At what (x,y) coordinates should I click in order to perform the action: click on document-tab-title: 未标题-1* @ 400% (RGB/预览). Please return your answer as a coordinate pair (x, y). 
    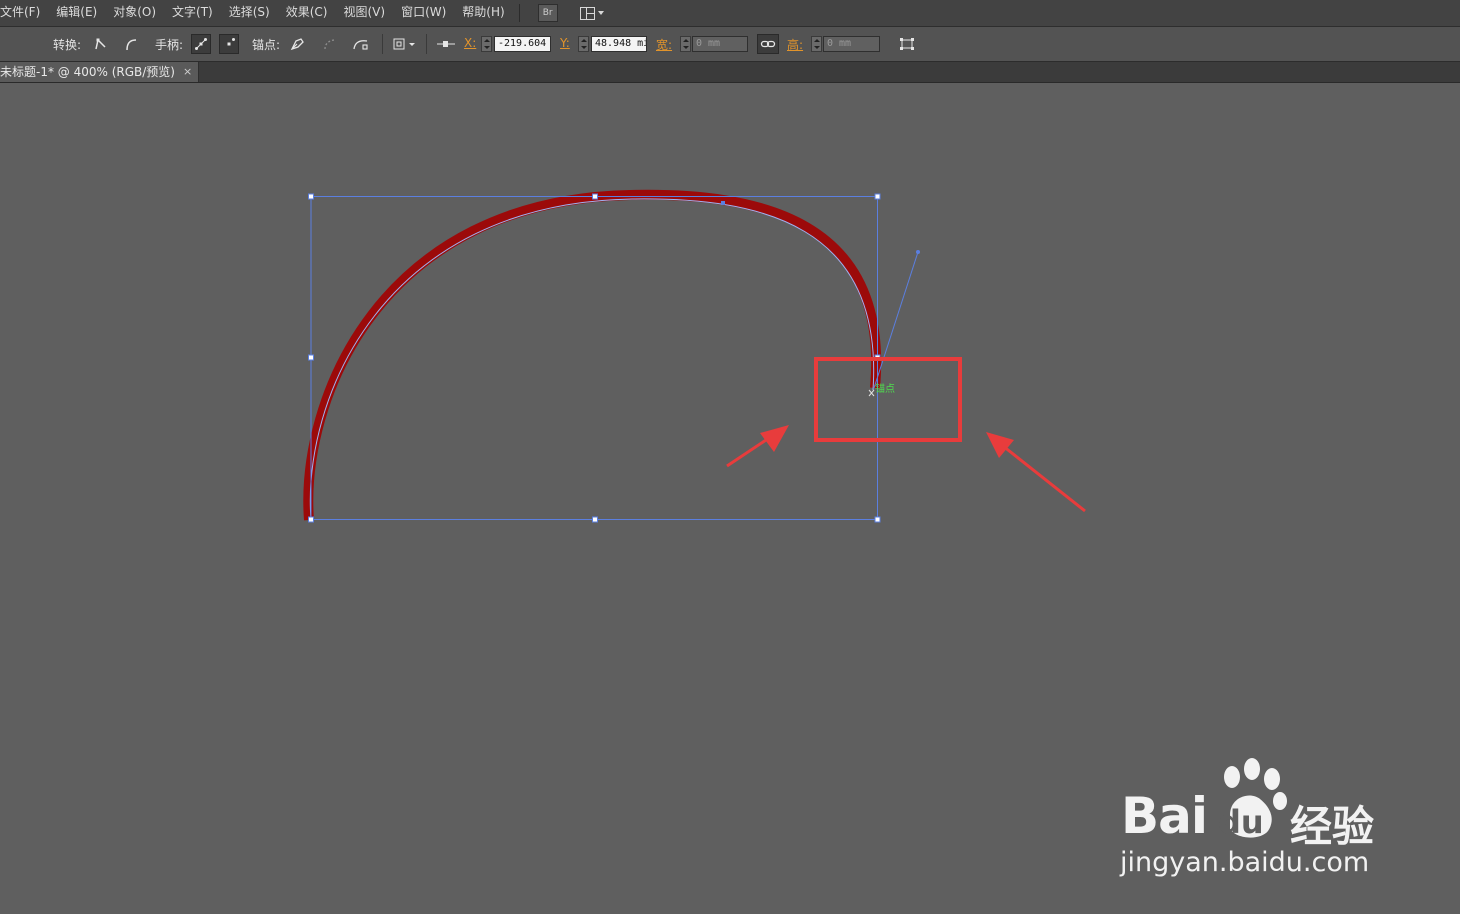
    Looking at the image, I should click on (87, 72).